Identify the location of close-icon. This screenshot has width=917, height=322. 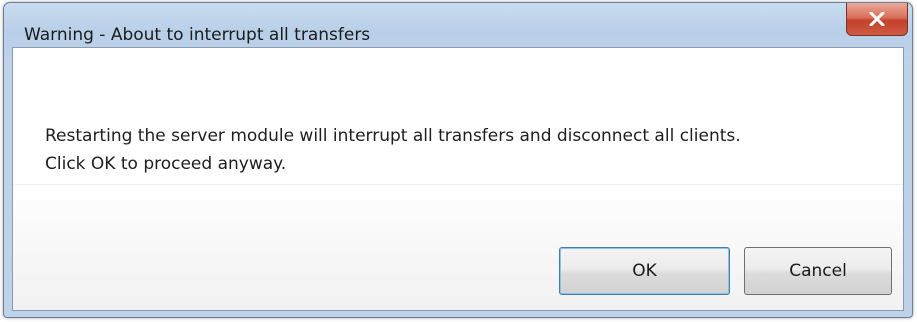
(877, 19).